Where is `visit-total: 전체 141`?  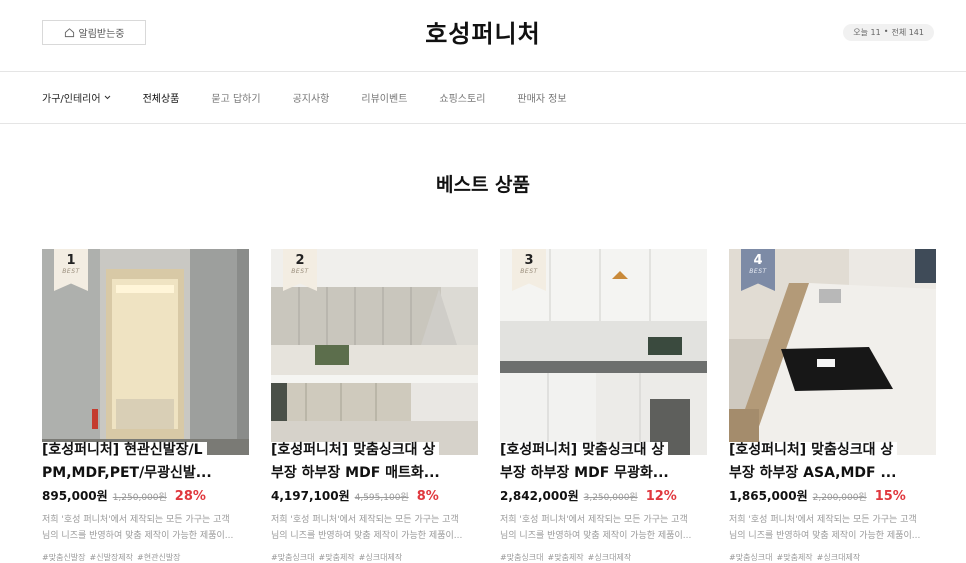 visit-total: 전체 141 is located at coordinates (907, 32).